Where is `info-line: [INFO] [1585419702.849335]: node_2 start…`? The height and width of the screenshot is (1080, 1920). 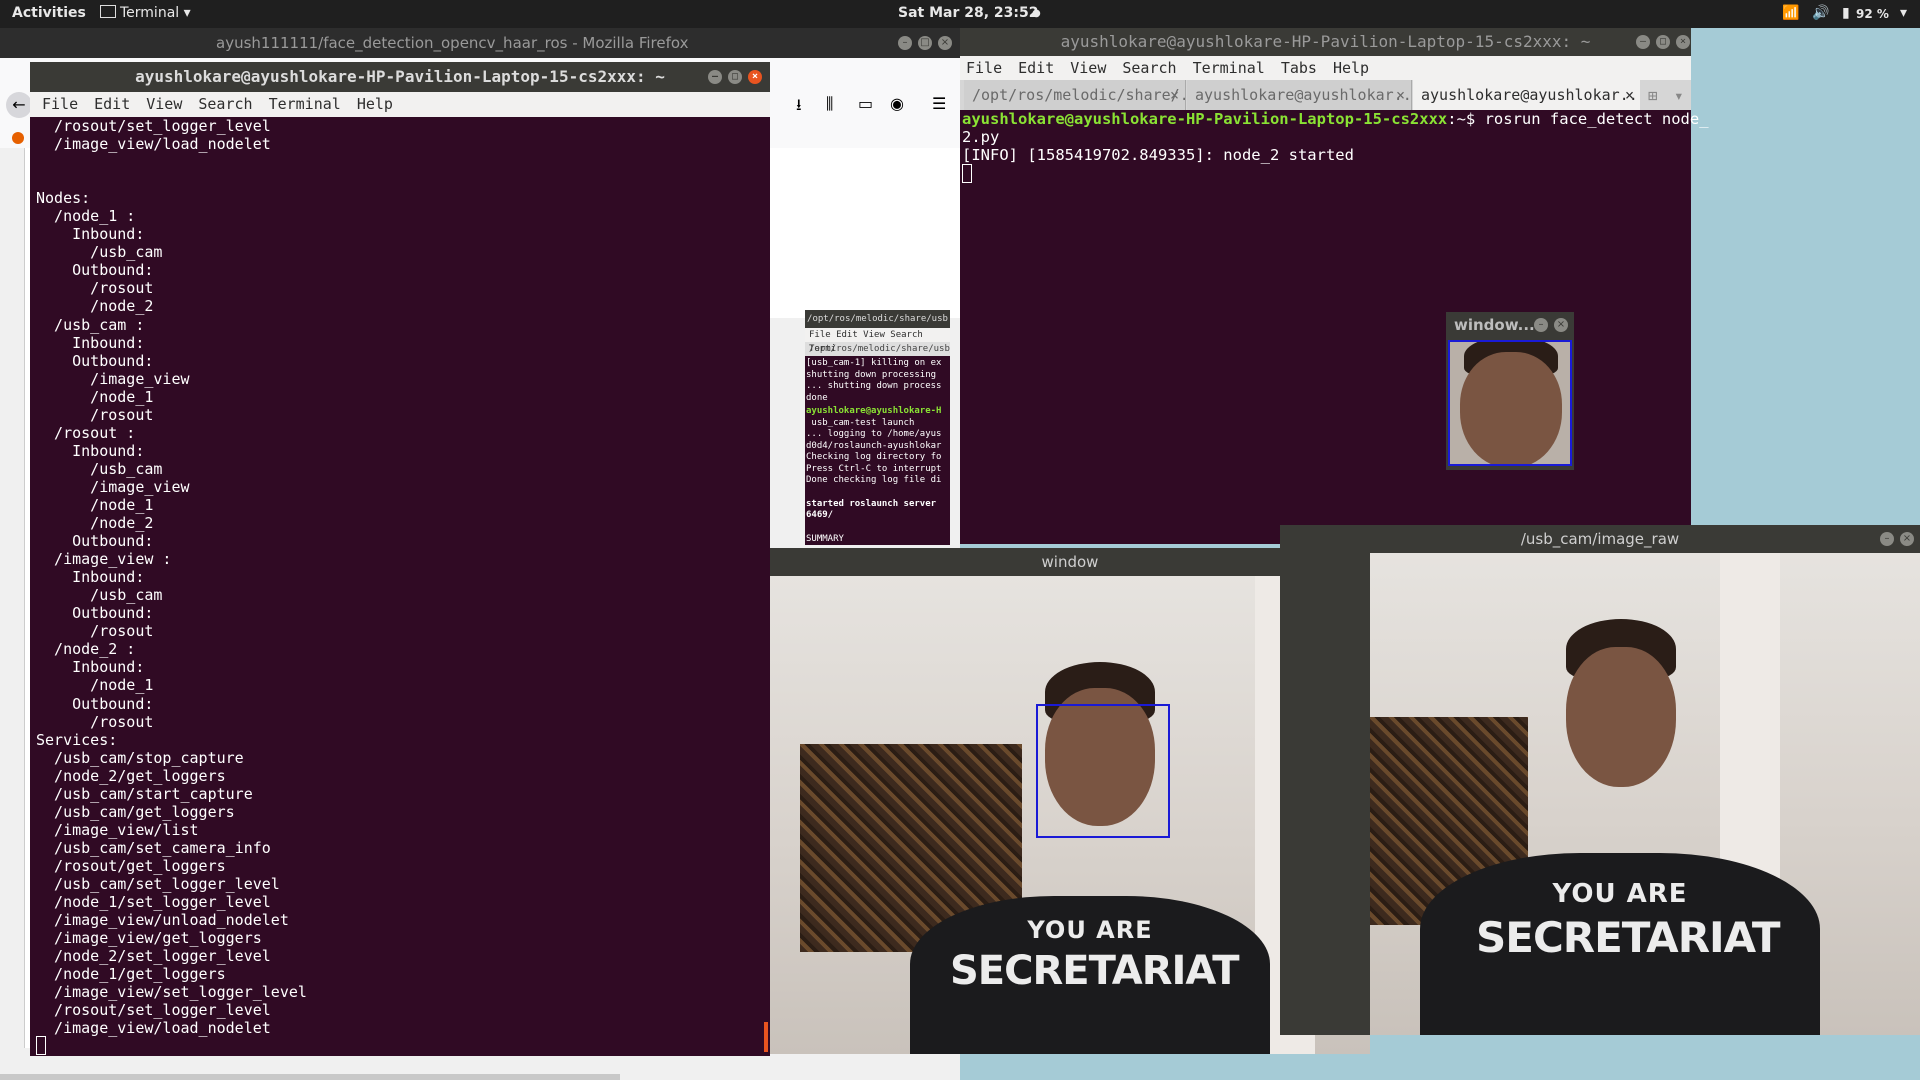
info-line: [INFO] [1585419702.849335]: node_2 start… is located at coordinates (1158, 155).